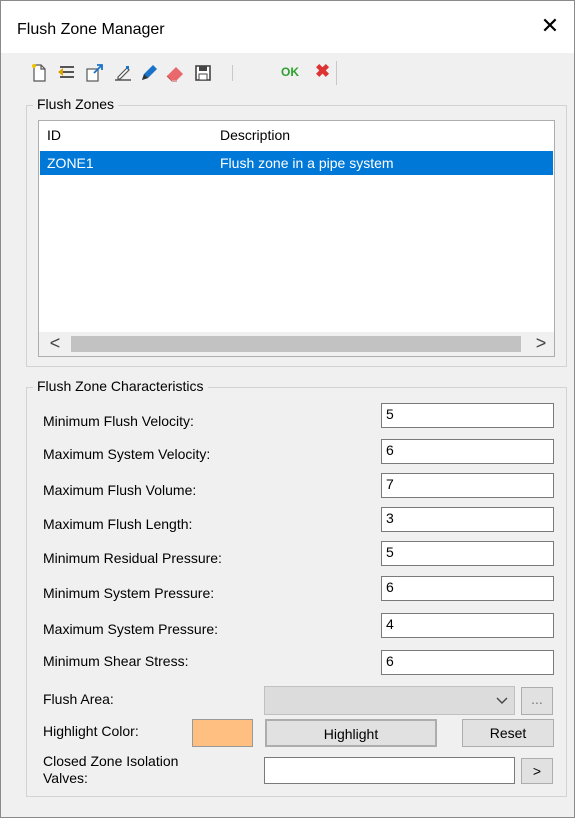  What do you see at coordinates (322, 71) in the screenshot?
I see `cancel-icon: ✖` at bounding box center [322, 71].